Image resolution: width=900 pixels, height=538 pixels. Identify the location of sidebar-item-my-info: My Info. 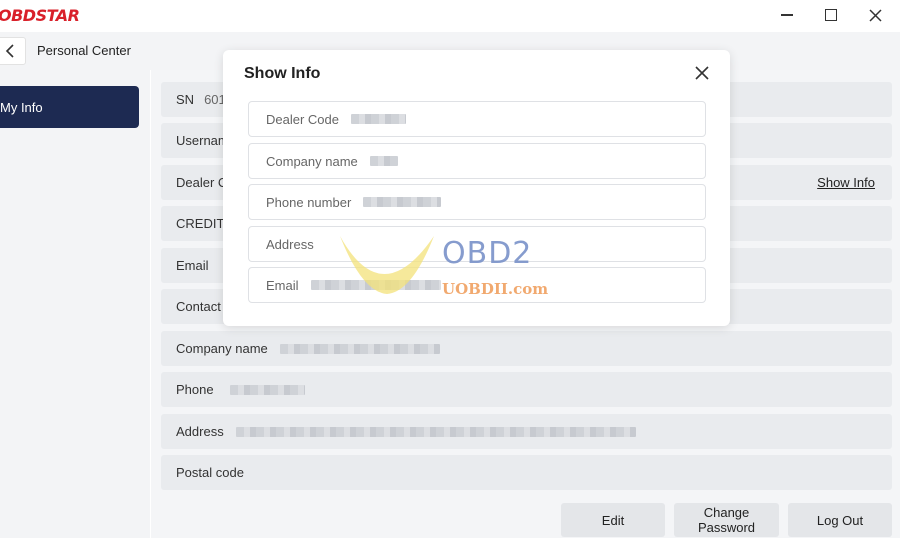
(69, 107).